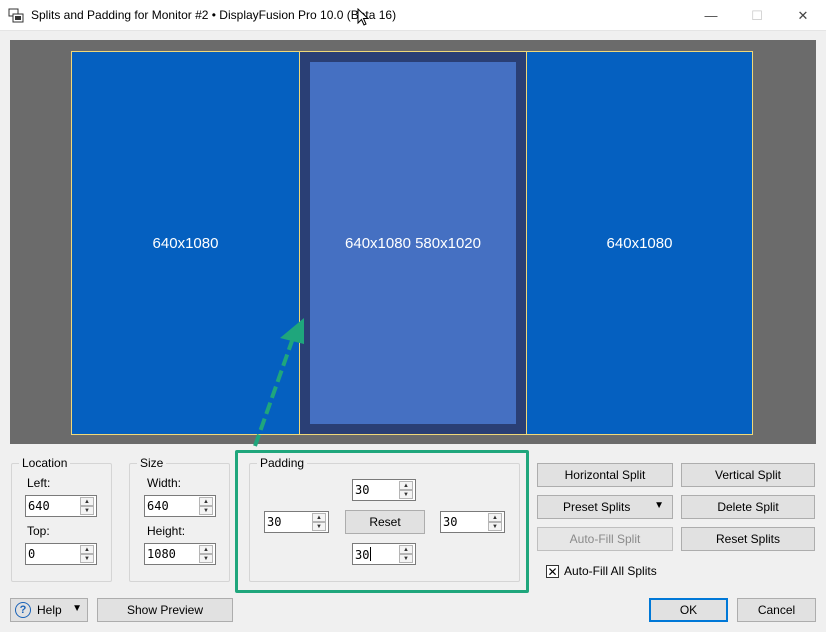 The height and width of the screenshot is (632, 826). I want to click on padding-left-spinner: ▲ ▼, so click(319, 522).